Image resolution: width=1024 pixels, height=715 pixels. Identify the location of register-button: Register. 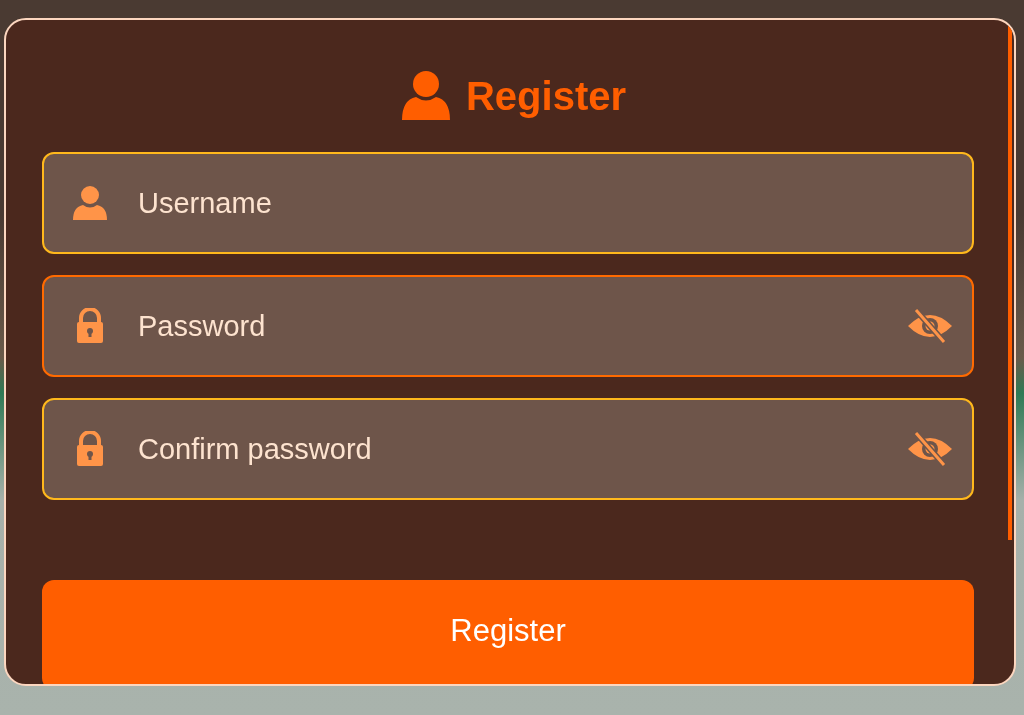
(508, 632).